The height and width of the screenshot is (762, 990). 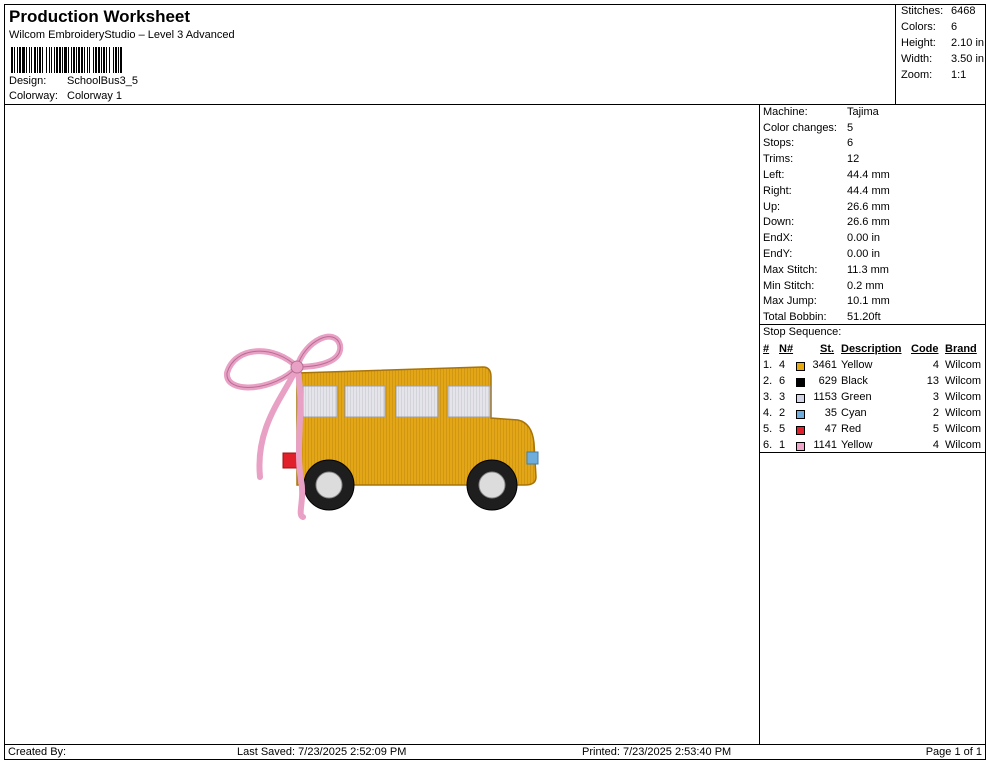 I want to click on row-description: Black, so click(x=854, y=381).